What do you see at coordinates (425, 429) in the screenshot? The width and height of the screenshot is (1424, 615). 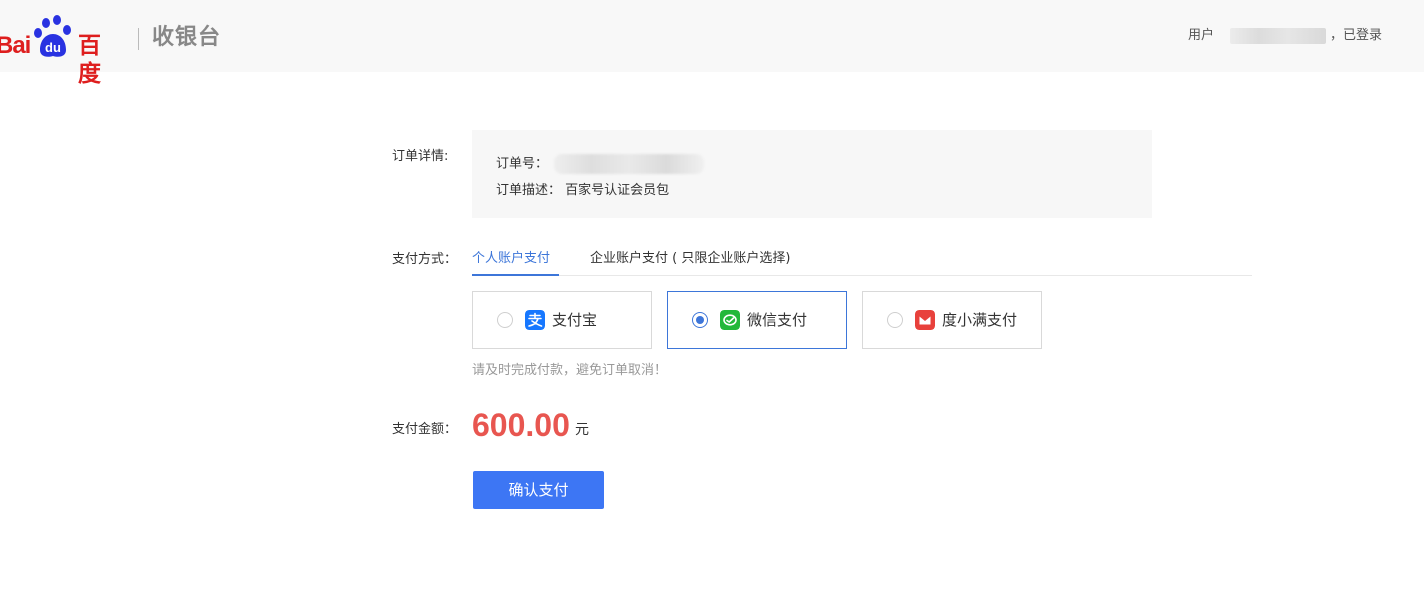 I see `amount-label: 支付金额：` at bounding box center [425, 429].